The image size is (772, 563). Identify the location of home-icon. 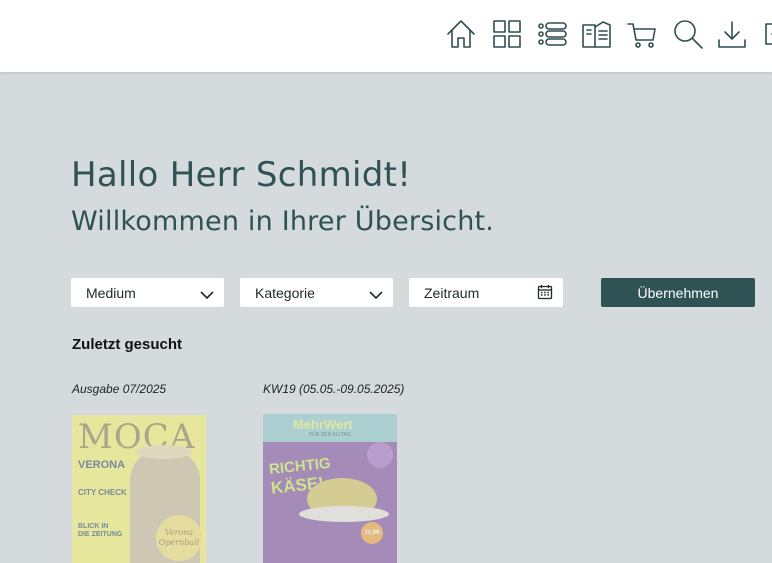
(461, 34).